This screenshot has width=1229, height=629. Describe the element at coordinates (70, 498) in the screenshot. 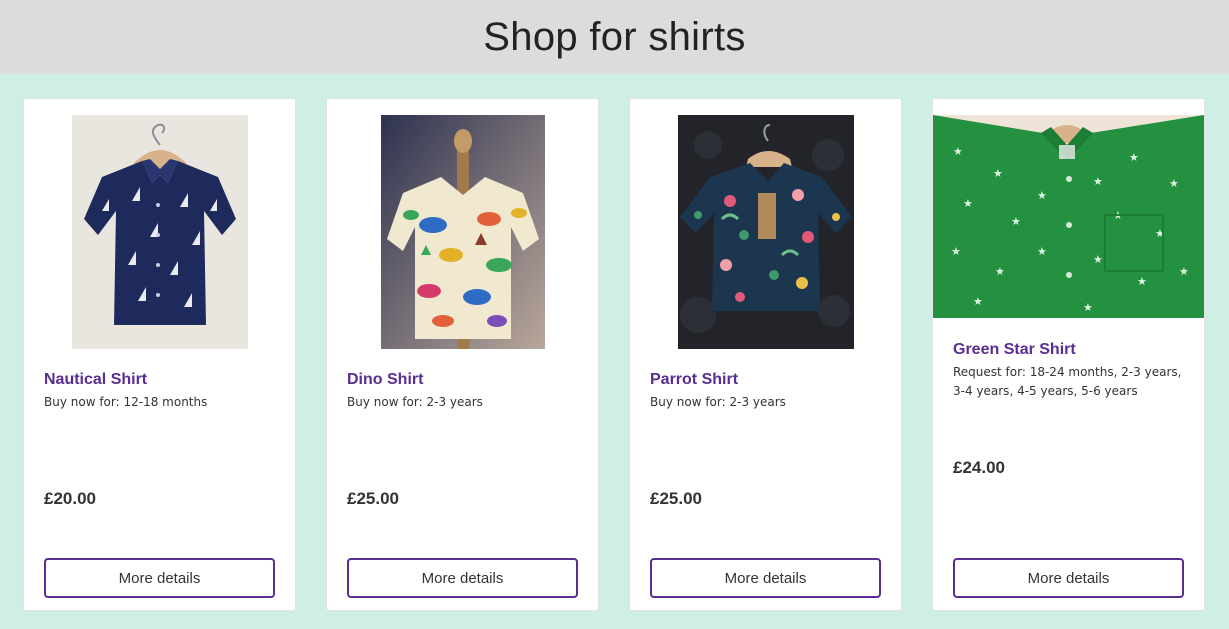

I see `product-price: £20.00` at that location.